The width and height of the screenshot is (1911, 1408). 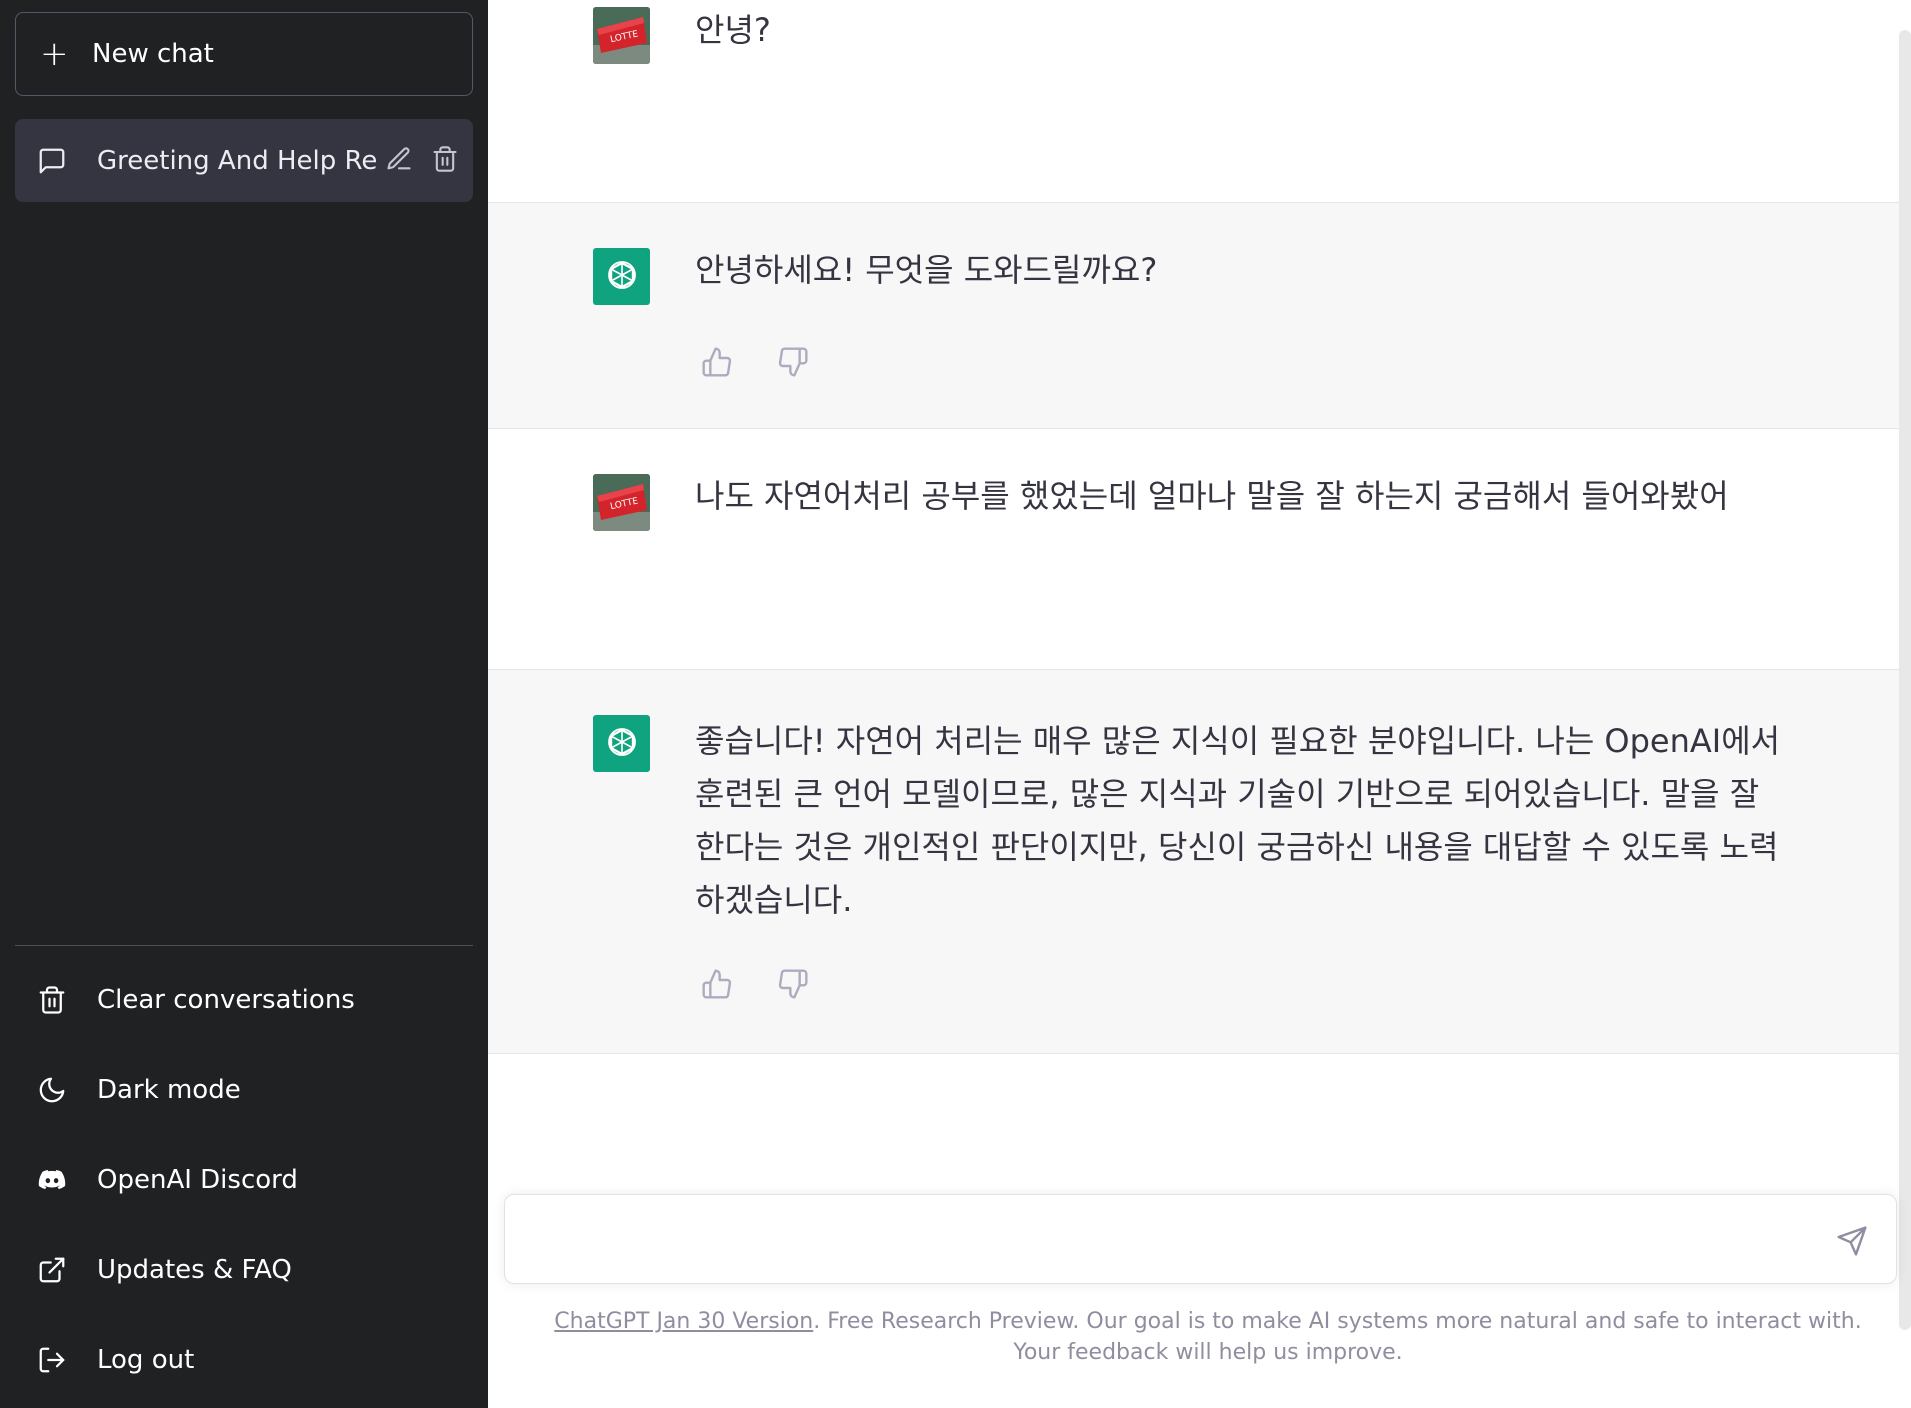 I want to click on message-composer, so click(x=1200, y=1239).